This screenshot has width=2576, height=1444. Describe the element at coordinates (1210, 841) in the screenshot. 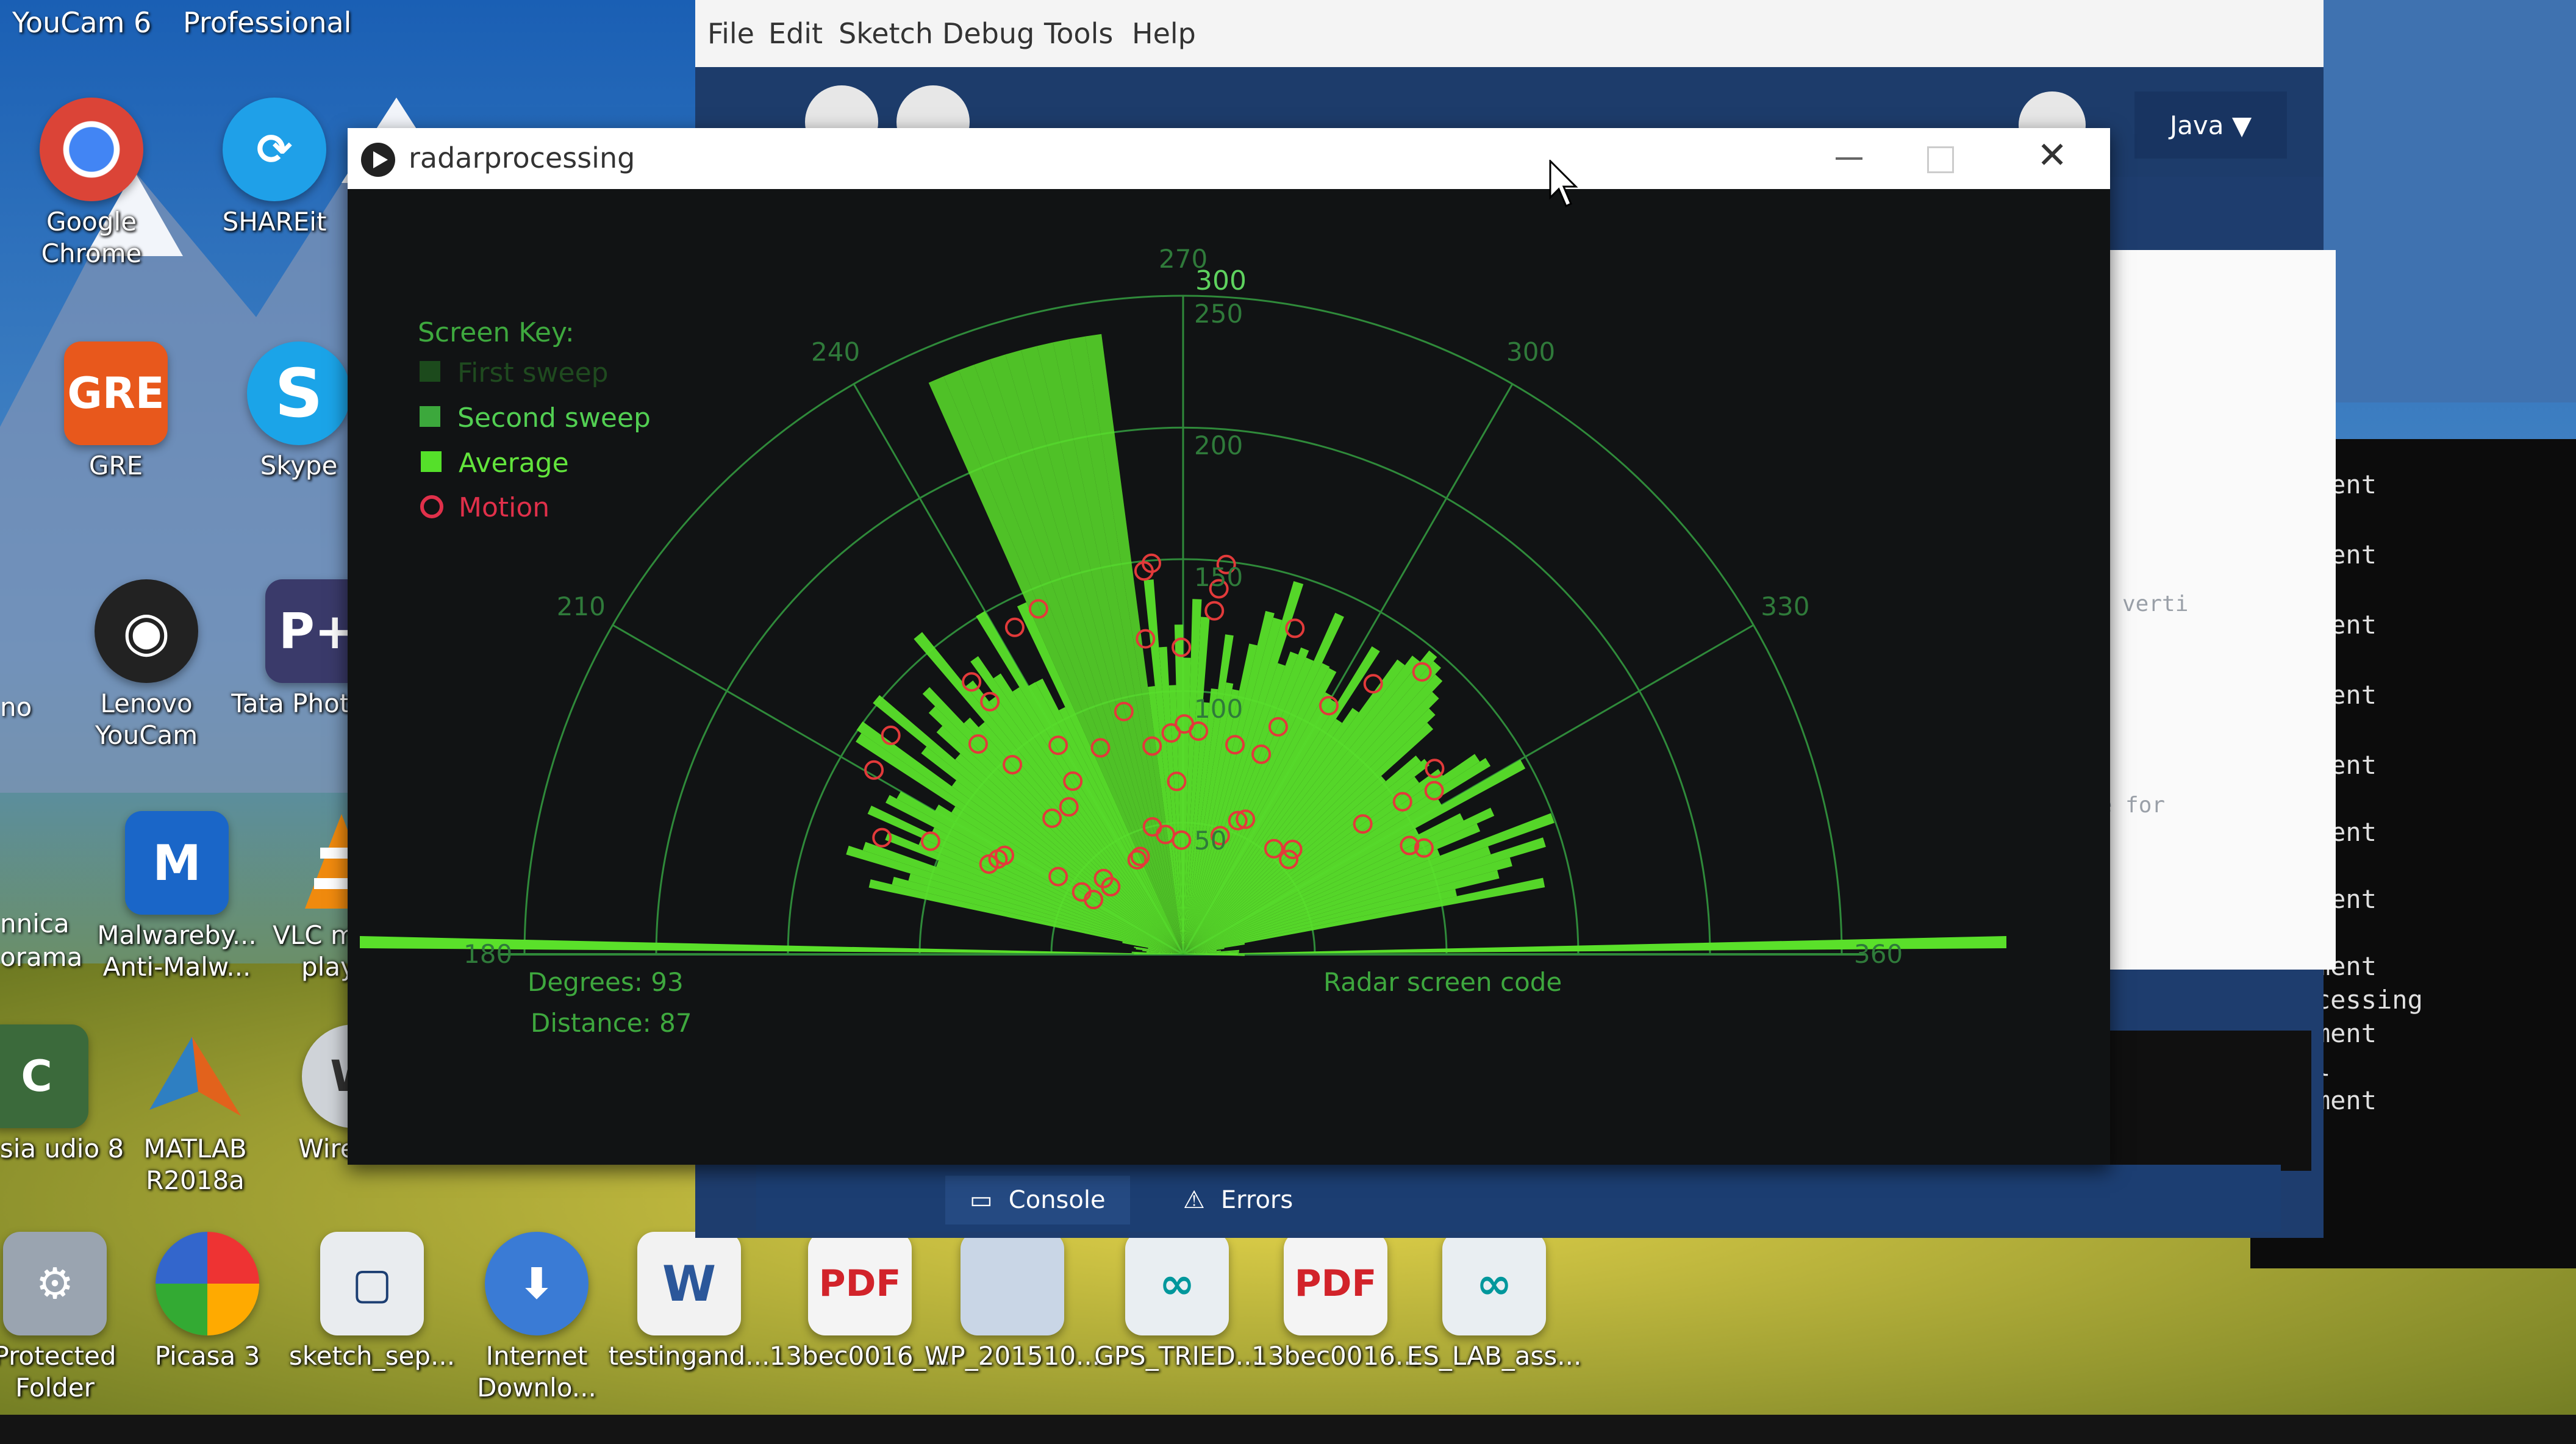

I see `distance-label: 50` at that location.